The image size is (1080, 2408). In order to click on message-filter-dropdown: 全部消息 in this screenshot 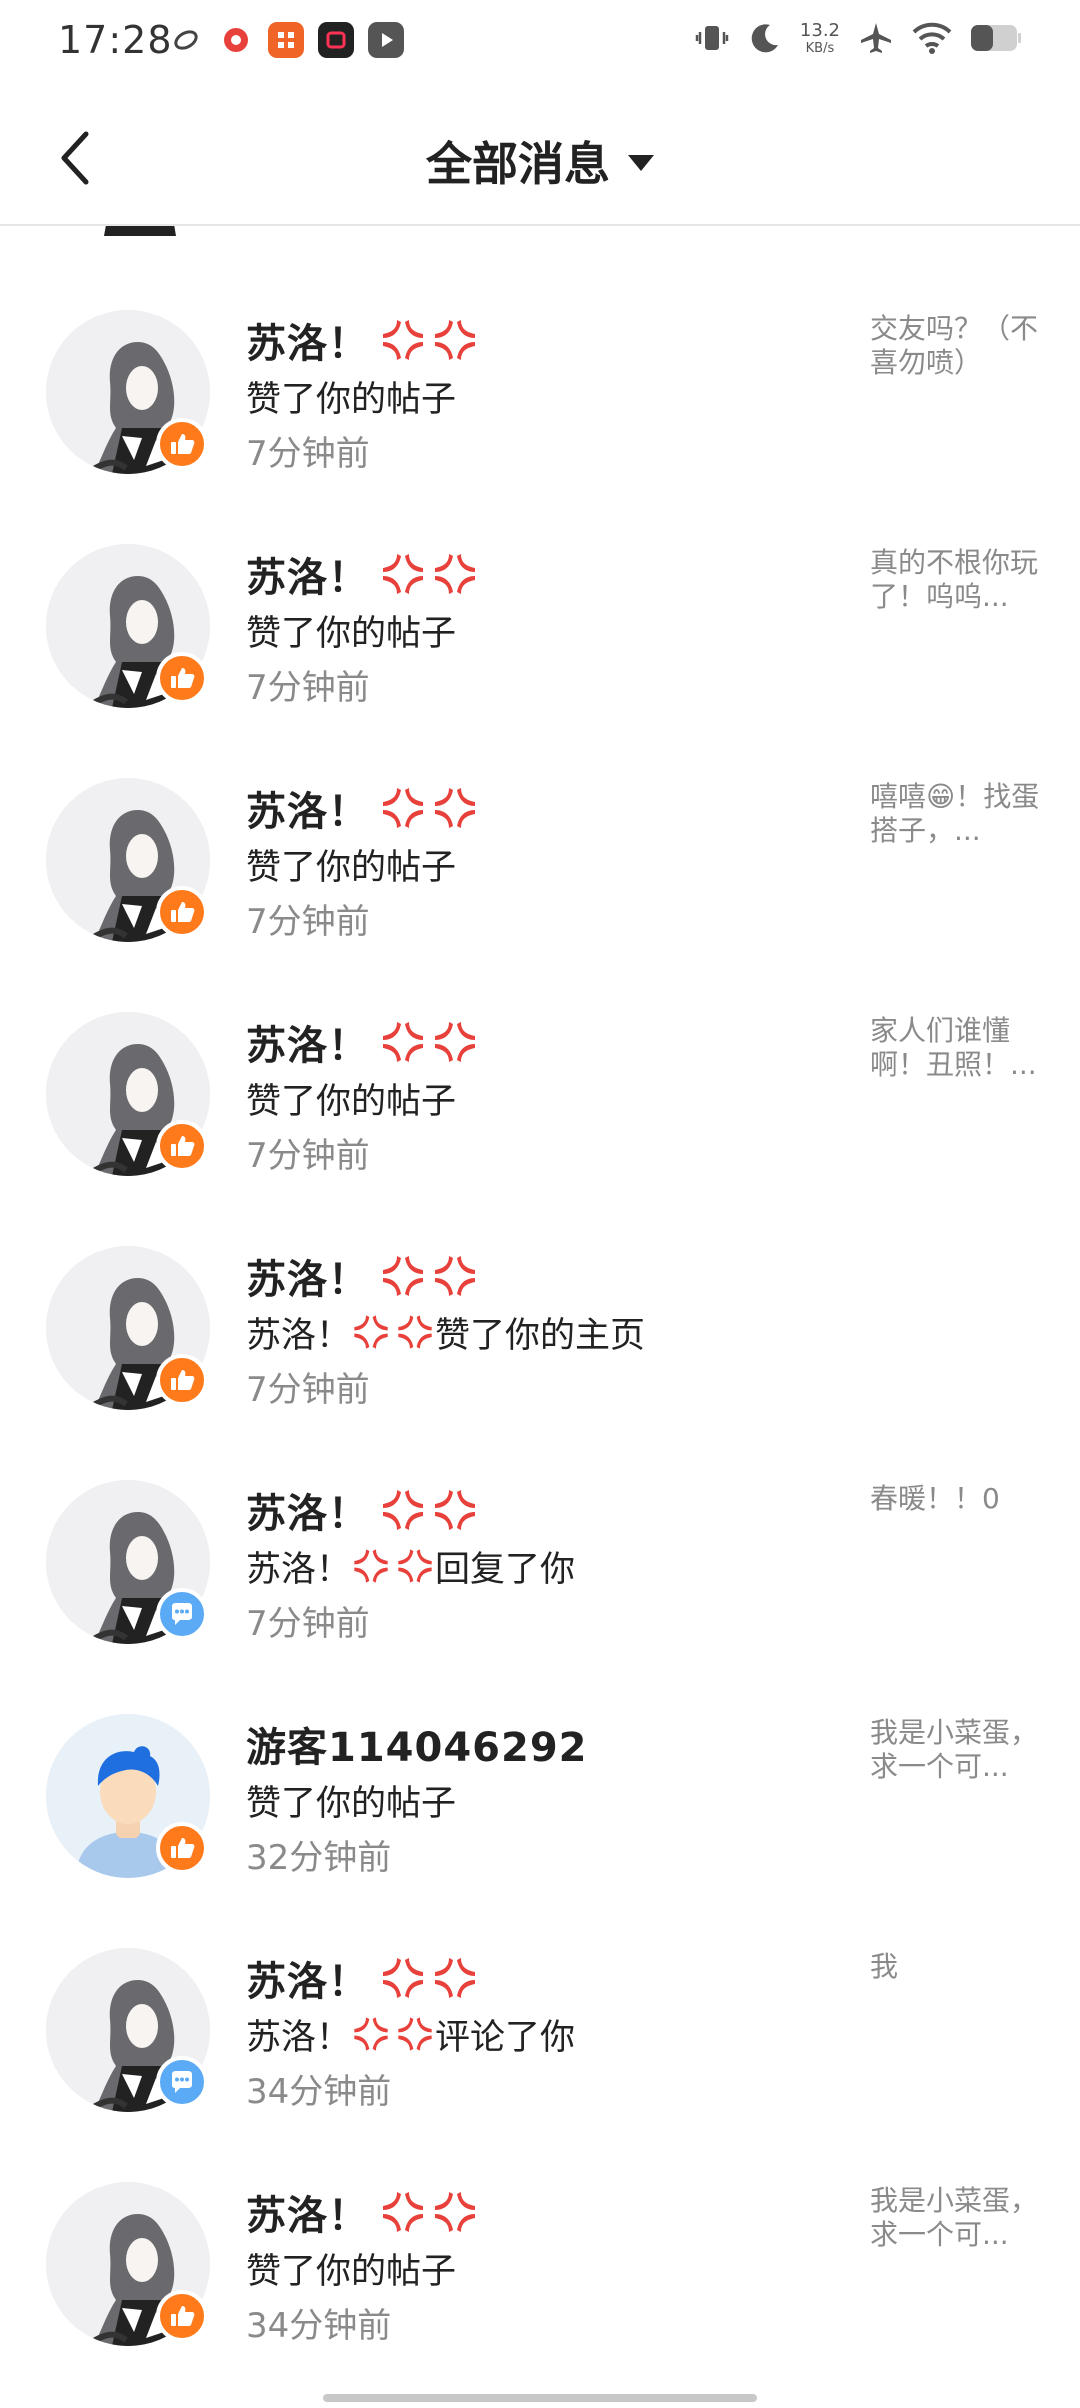, I will do `click(540, 161)`.